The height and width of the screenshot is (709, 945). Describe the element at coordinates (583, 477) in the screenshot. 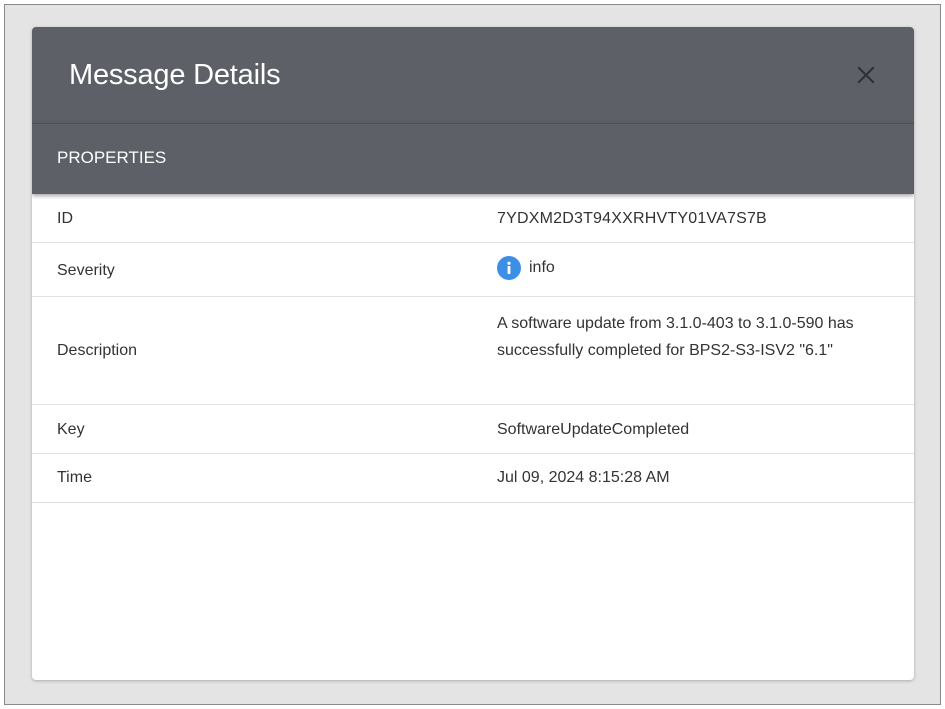

I see `property-value-time: Jul 09, 2024 8:15:28 AM` at that location.